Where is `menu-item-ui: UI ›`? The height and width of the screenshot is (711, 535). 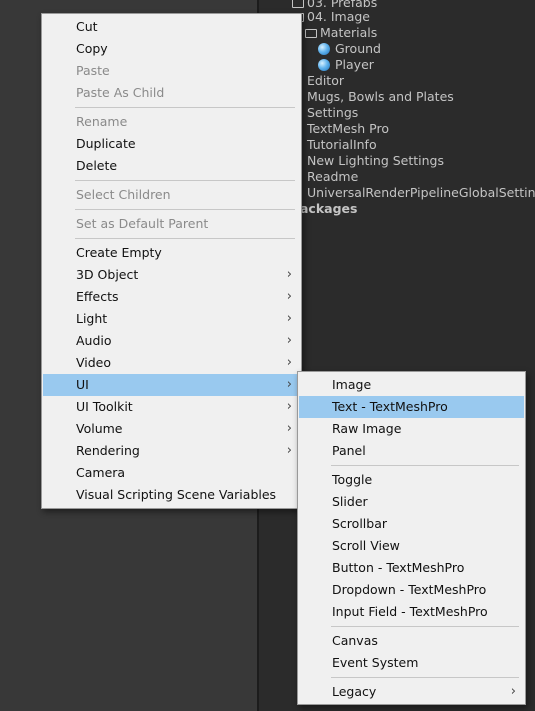 menu-item-ui: UI › is located at coordinates (171, 385).